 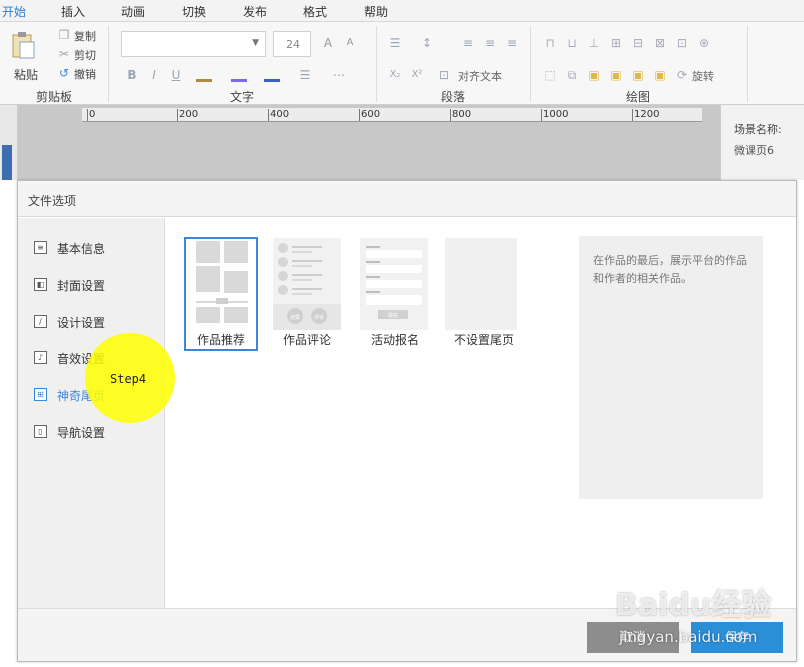 What do you see at coordinates (482, 294) in the screenshot?
I see `template-no-endpage: 不设置尾页` at bounding box center [482, 294].